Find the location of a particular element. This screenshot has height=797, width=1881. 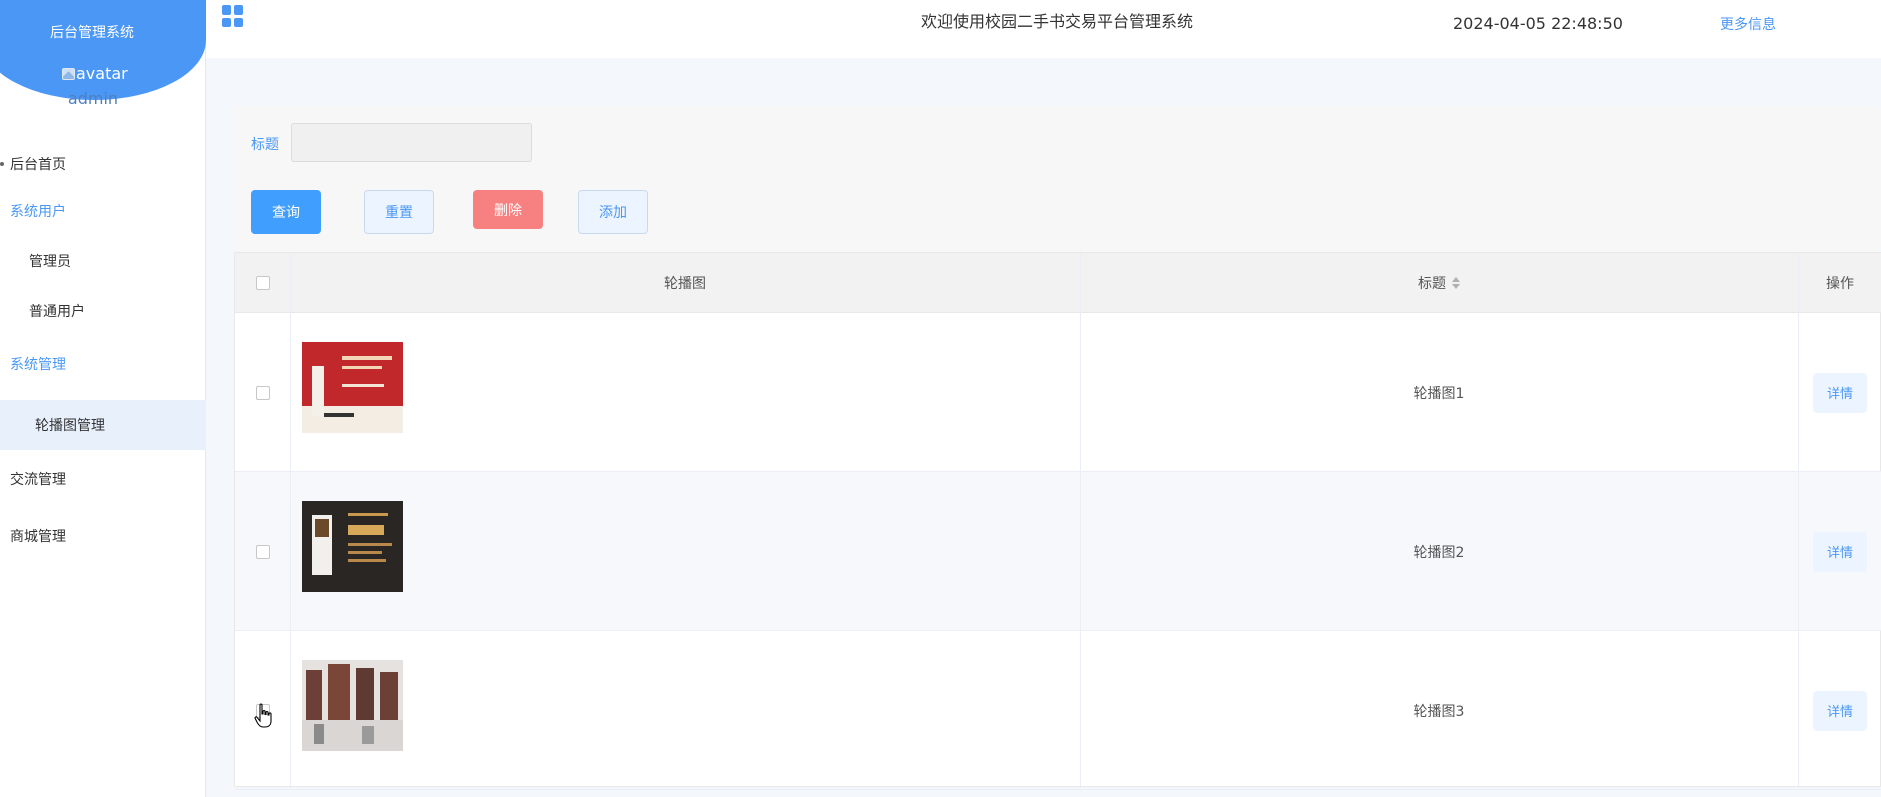

more-info-link: 更多信息 is located at coordinates (1748, 24).